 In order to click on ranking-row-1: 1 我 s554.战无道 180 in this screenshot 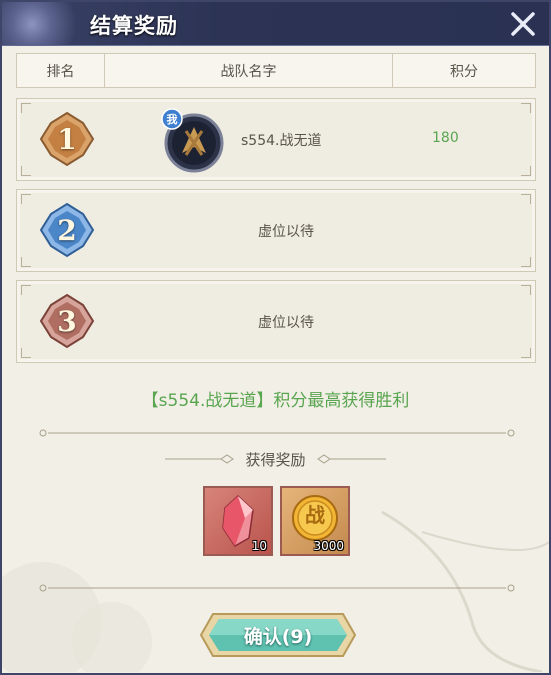, I will do `click(276, 139)`.